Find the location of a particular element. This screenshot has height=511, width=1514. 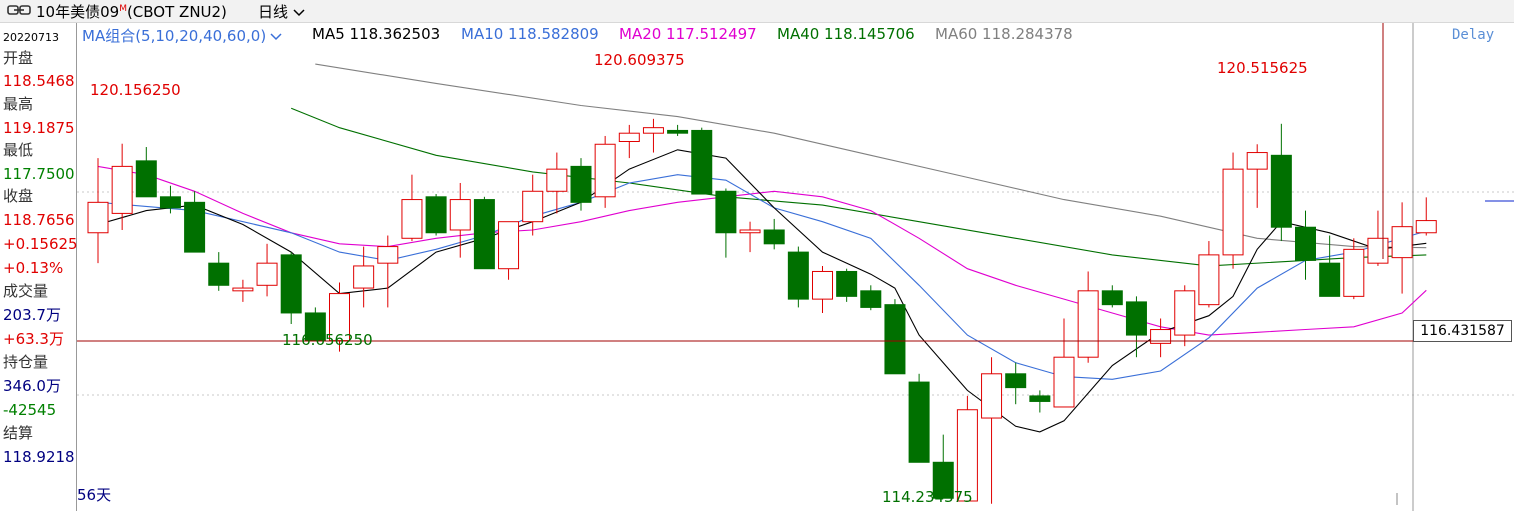

change-pct-value: +0.13% is located at coordinates (33, 268).